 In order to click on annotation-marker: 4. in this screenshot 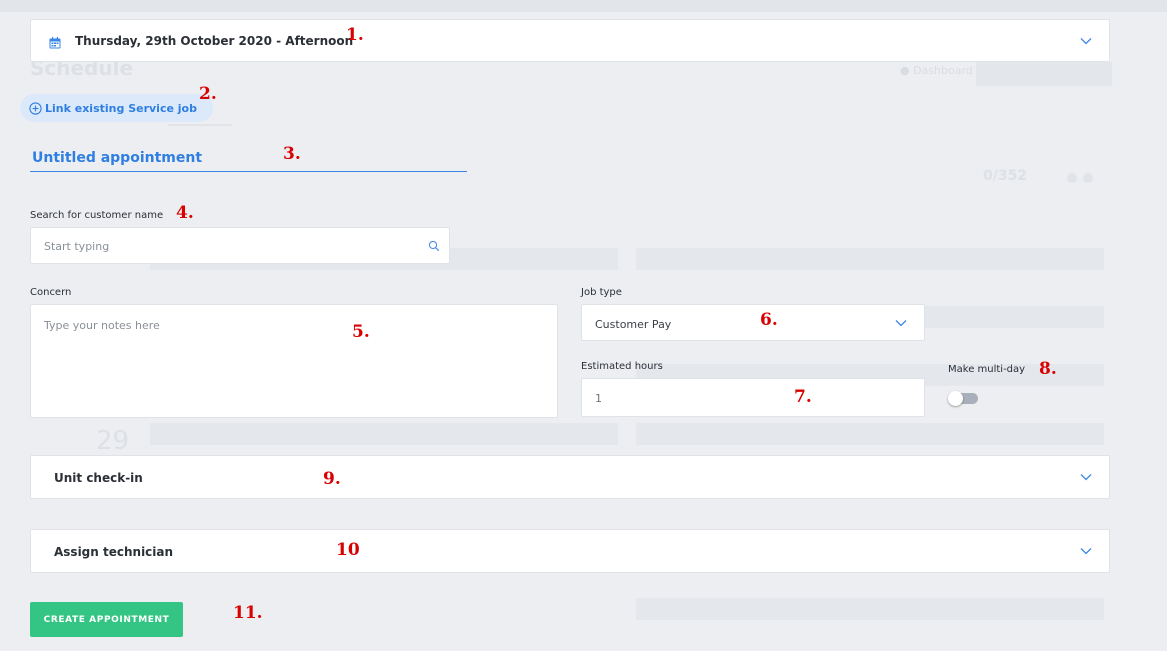, I will do `click(185, 213)`.